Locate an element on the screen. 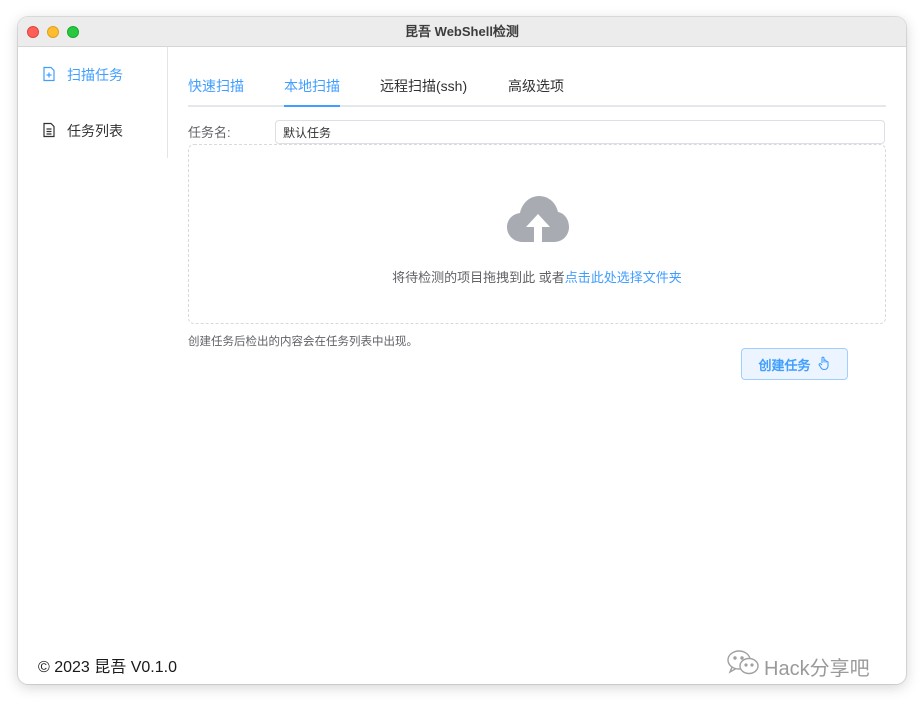 Image resolution: width=924 pixels, height=702 pixels. watermark: Hack分享吧 is located at coordinates (798, 666).